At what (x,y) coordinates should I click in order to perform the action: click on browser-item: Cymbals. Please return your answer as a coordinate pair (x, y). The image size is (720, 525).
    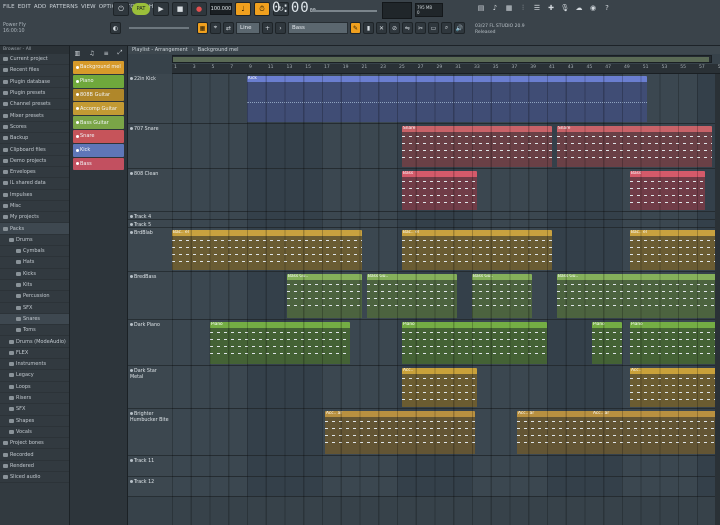
    Looking at the image, I should click on (34, 252).